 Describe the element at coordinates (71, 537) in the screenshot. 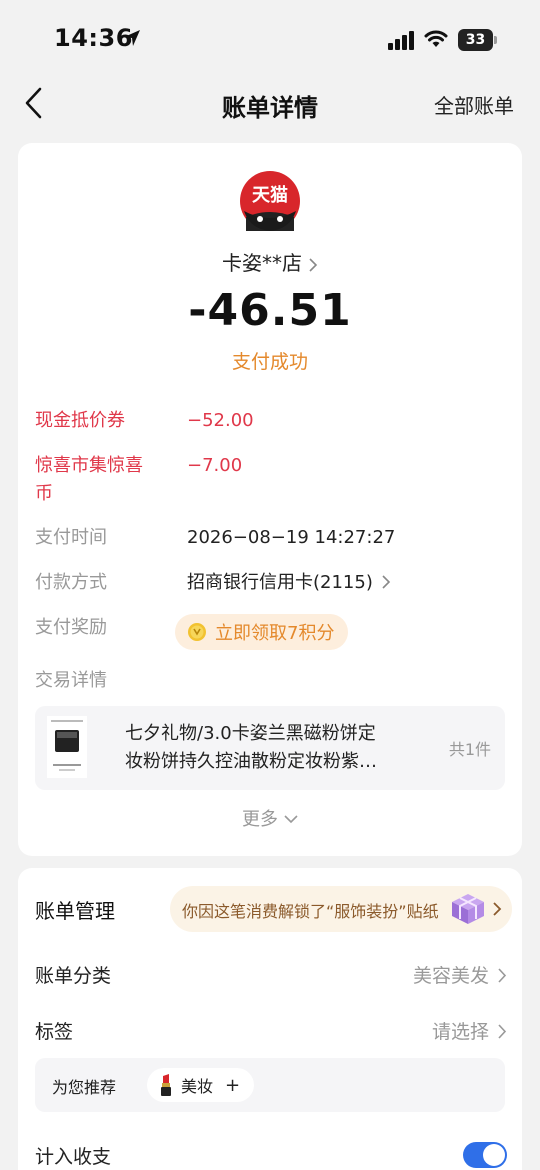

I see `payment-time-label: 支付时间` at that location.